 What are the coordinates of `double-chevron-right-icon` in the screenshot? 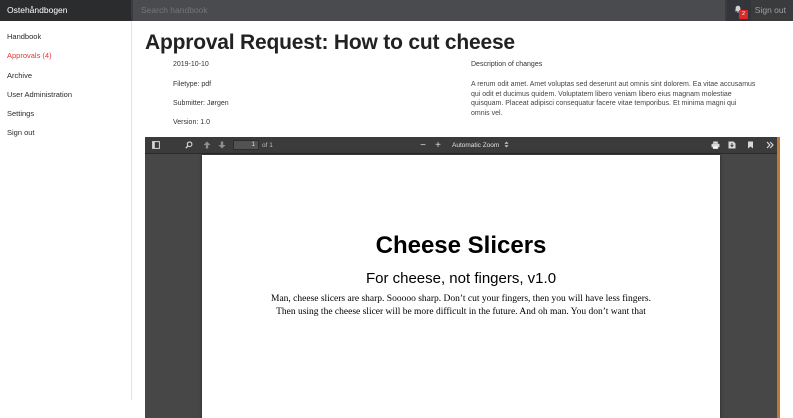 It's located at (770, 145).